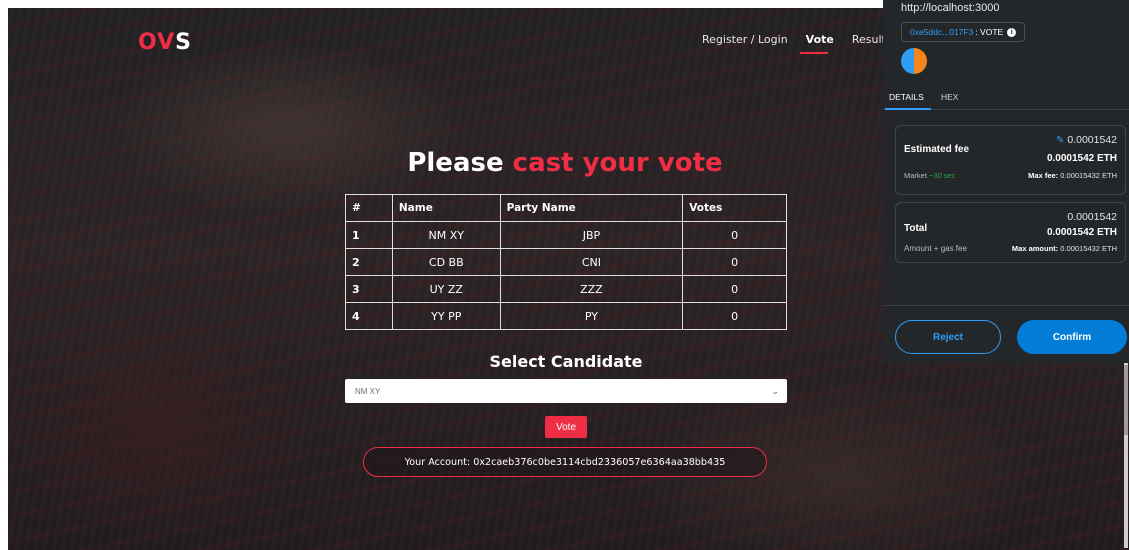  What do you see at coordinates (1035, 248) in the screenshot?
I see `max-amount-label: Max amount:` at bounding box center [1035, 248].